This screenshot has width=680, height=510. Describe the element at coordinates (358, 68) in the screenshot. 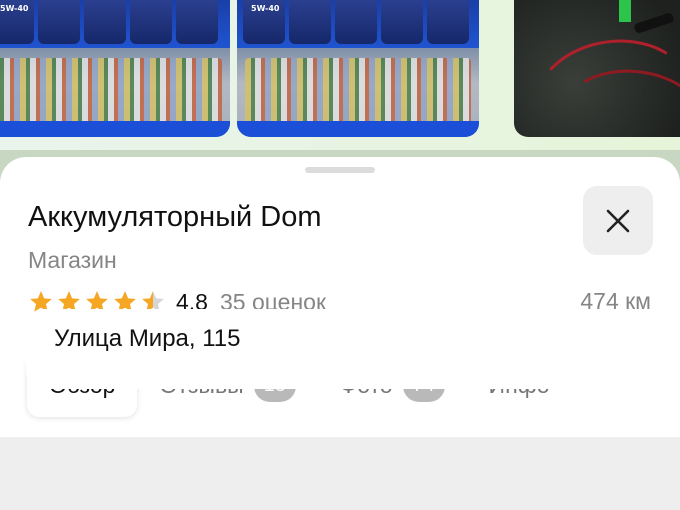

I see `shelf-photo-2: 5W-40` at that location.